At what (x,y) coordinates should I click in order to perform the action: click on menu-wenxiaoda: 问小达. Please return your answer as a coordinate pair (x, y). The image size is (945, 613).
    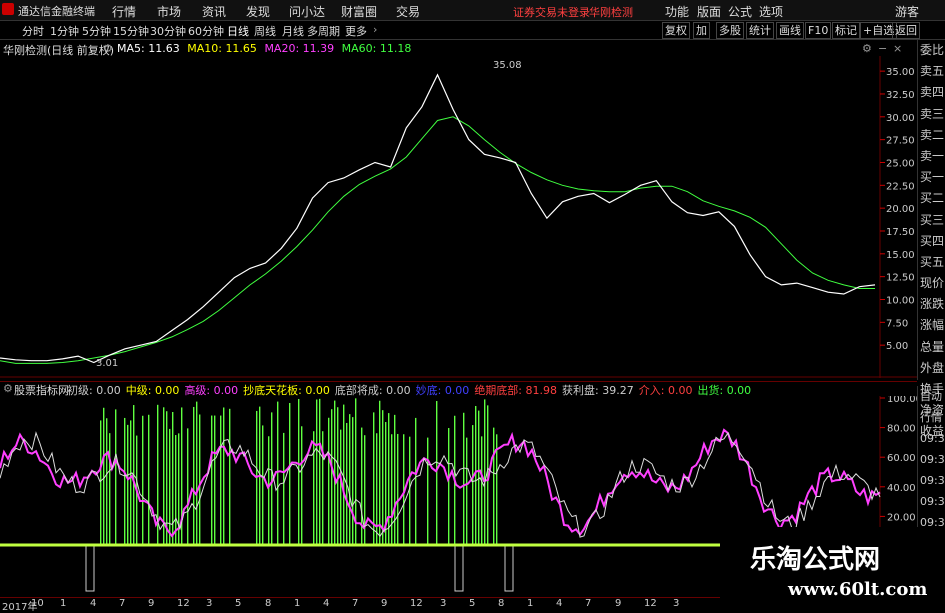
    Looking at the image, I should click on (307, 11).